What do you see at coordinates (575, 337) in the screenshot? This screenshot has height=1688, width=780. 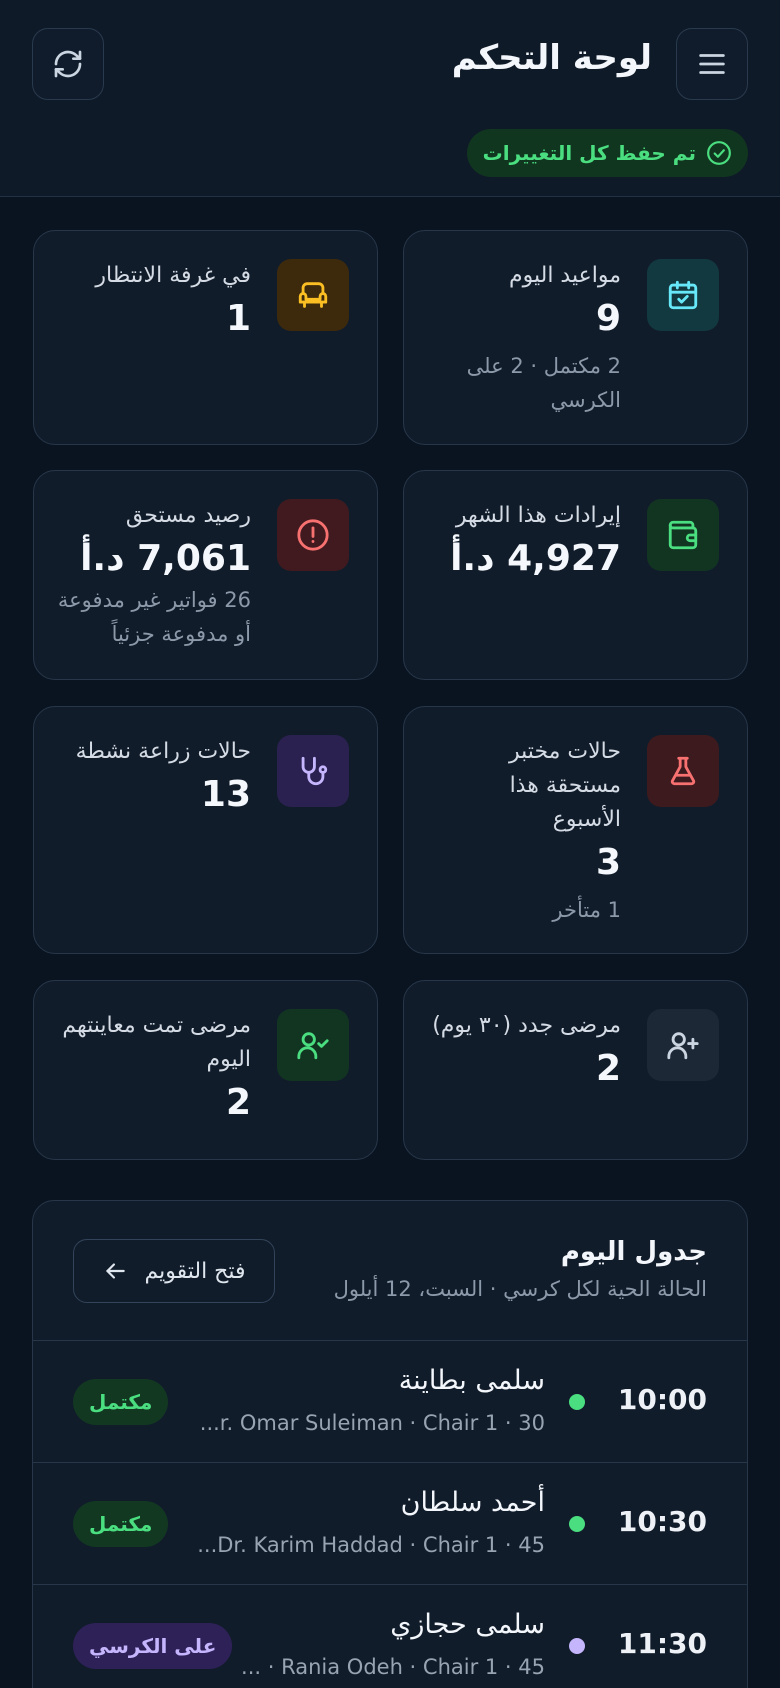 I see `stat-card-appointments: مواعيد اليوم 9 2 مكتمل · 2 على الكرسي` at bounding box center [575, 337].